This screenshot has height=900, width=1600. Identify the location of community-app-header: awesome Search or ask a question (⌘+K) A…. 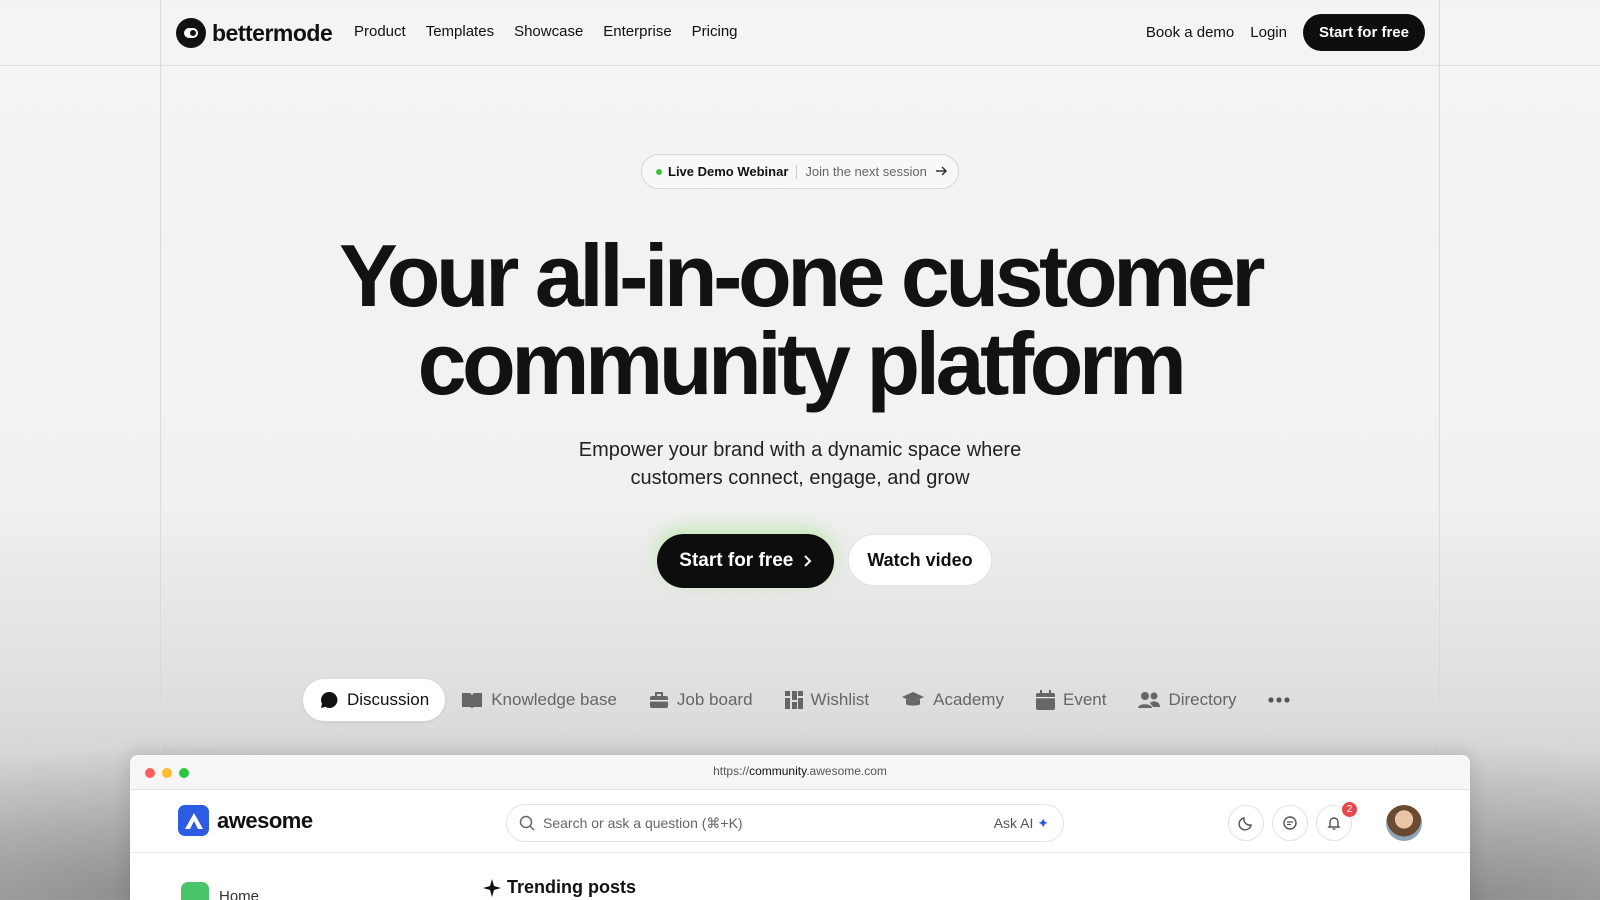
(800, 821).